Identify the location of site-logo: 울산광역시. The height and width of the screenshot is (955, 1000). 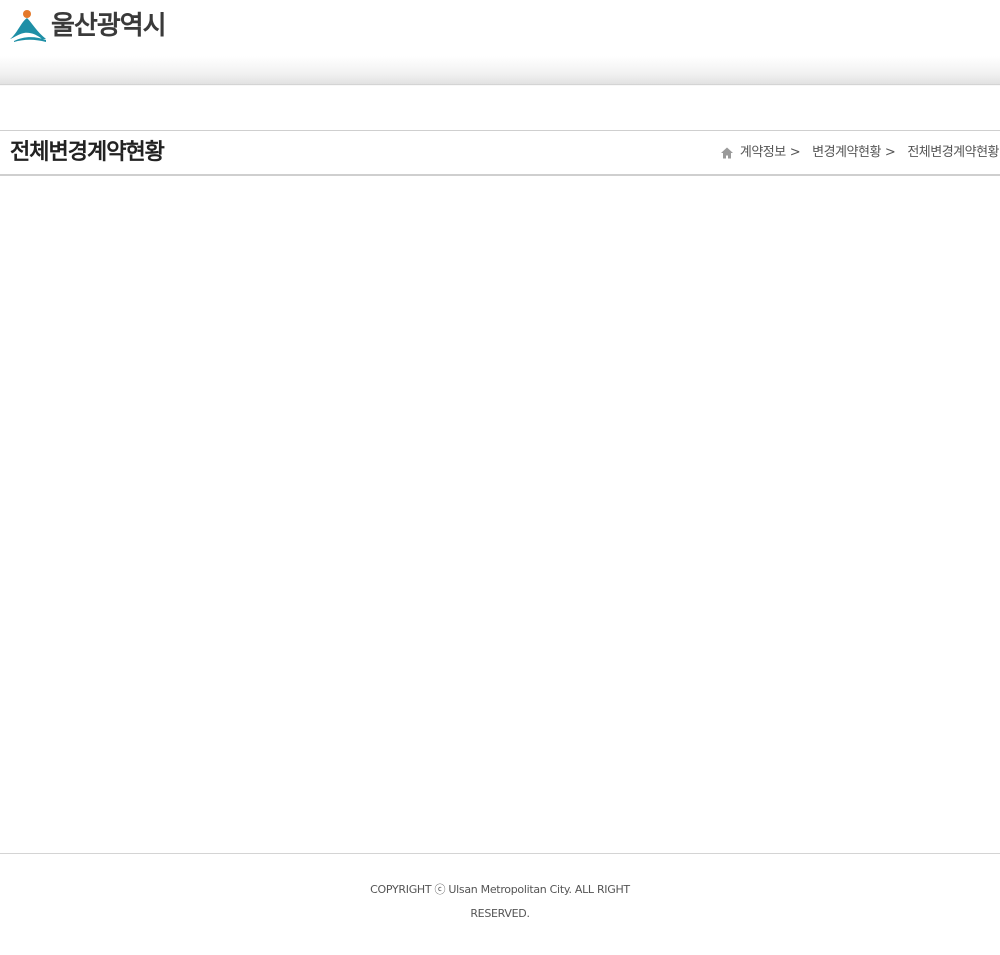
(87, 26).